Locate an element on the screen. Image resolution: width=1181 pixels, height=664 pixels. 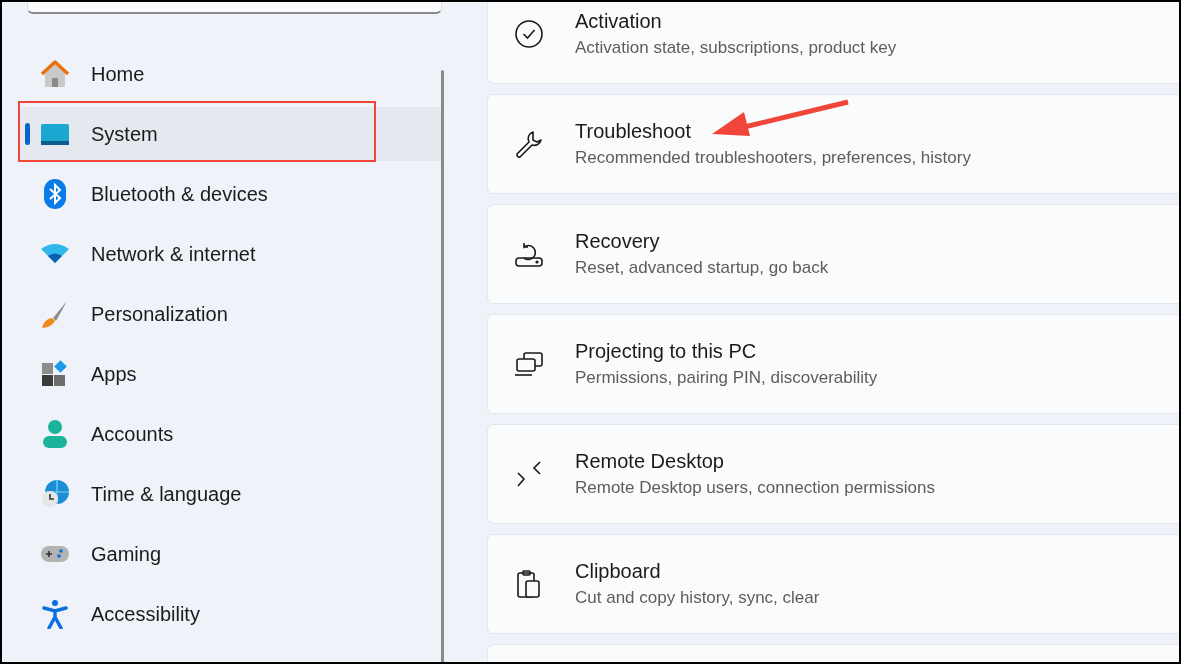
settings-card: Projecting to this PC Permissions, pairing PIN, discoverability is located at coordinates (833, 364).